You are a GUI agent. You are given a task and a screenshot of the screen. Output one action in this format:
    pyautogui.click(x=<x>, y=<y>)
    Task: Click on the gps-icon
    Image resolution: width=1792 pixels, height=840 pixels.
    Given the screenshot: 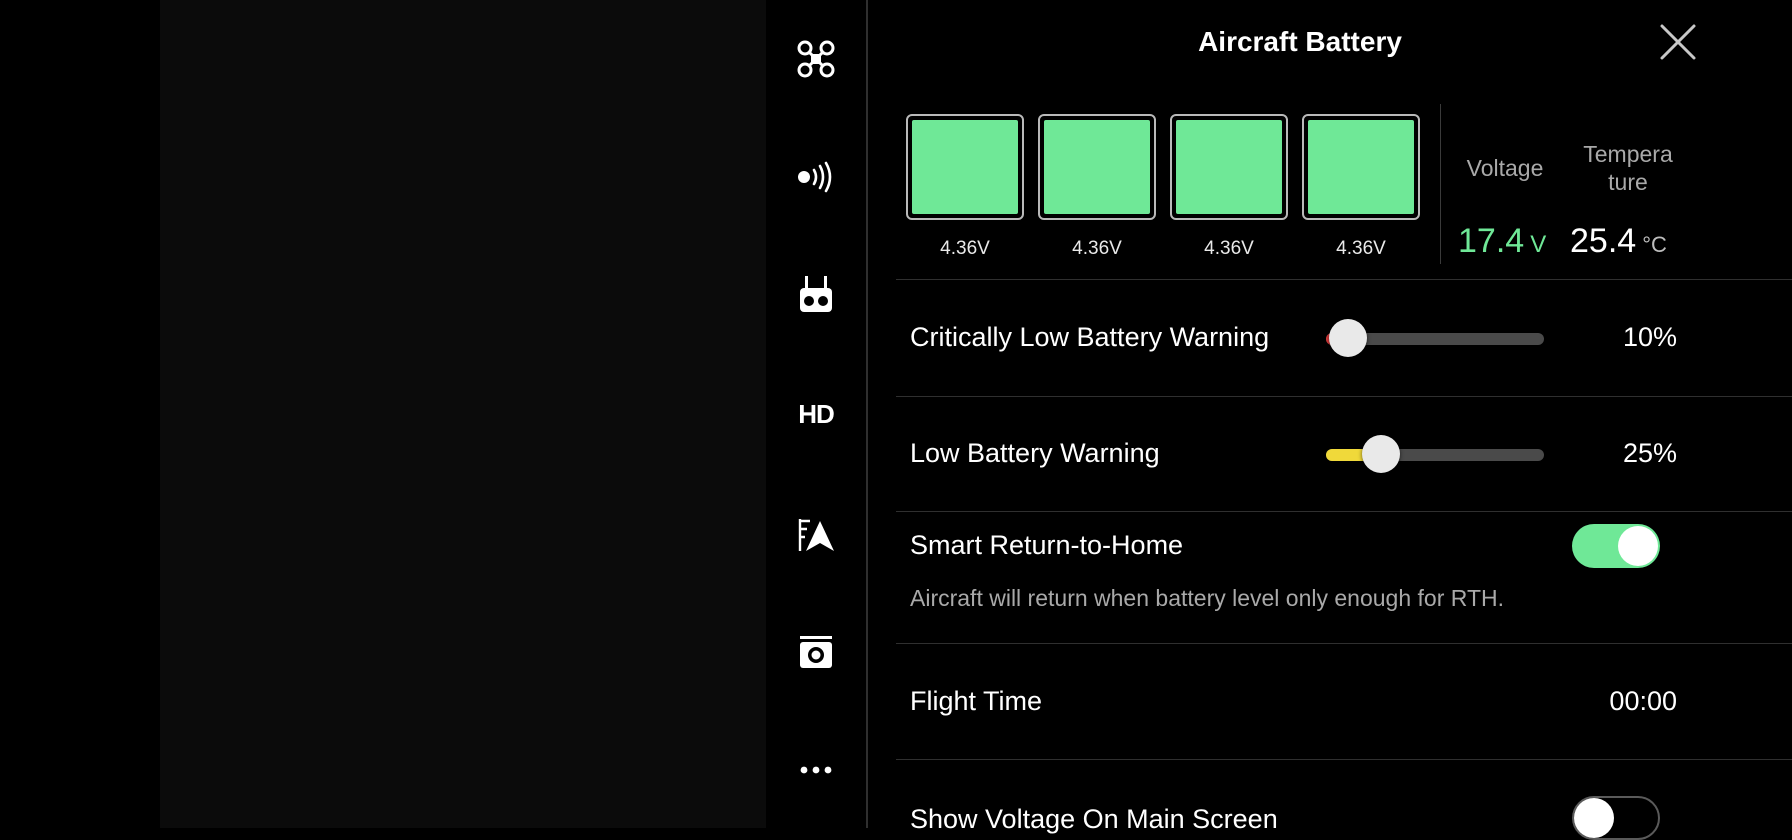 What is the action you would take?
    pyautogui.click(x=816, y=534)
    